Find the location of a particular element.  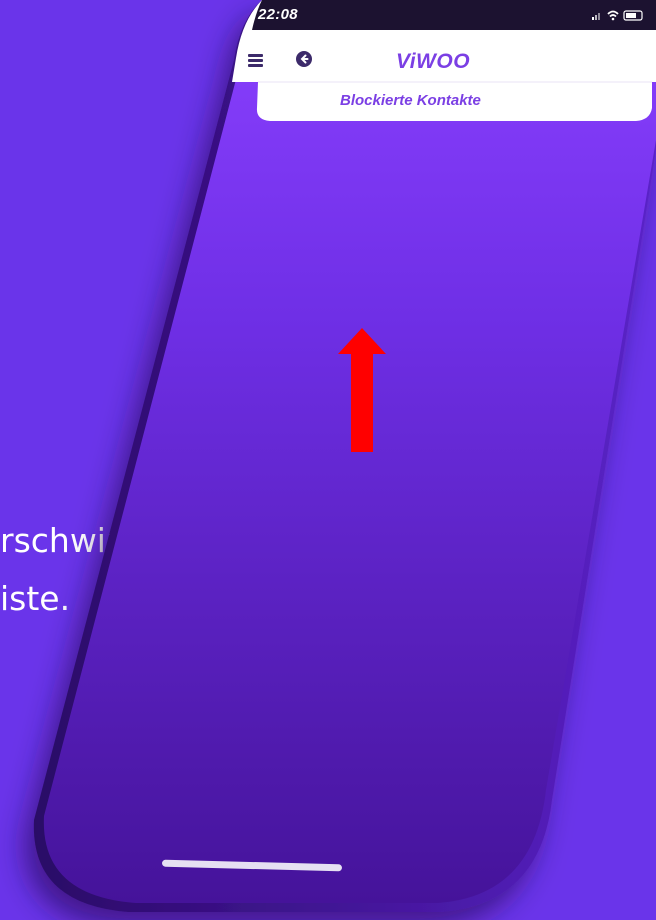

page-title: Blockierte Kontakte is located at coordinates (410, 100).